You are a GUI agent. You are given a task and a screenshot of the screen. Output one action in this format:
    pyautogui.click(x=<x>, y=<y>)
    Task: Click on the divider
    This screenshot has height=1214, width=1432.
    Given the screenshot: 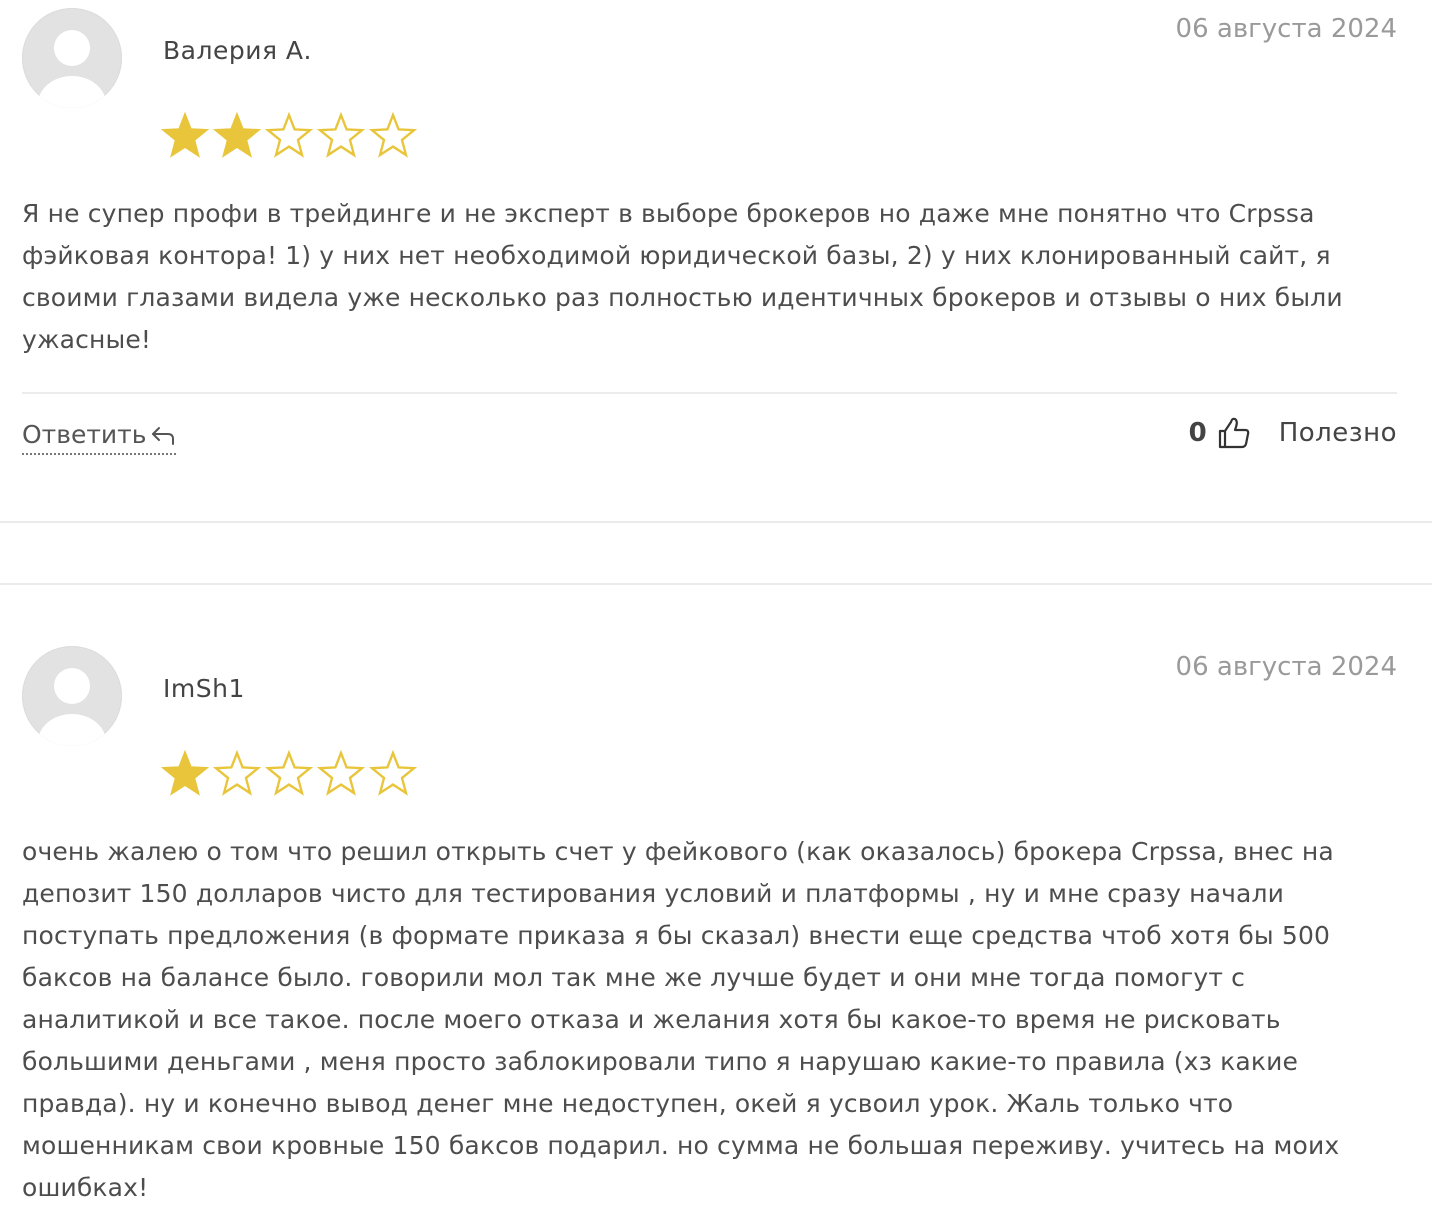 What is the action you would take?
    pyautogui.click(x=709, y=393)
    